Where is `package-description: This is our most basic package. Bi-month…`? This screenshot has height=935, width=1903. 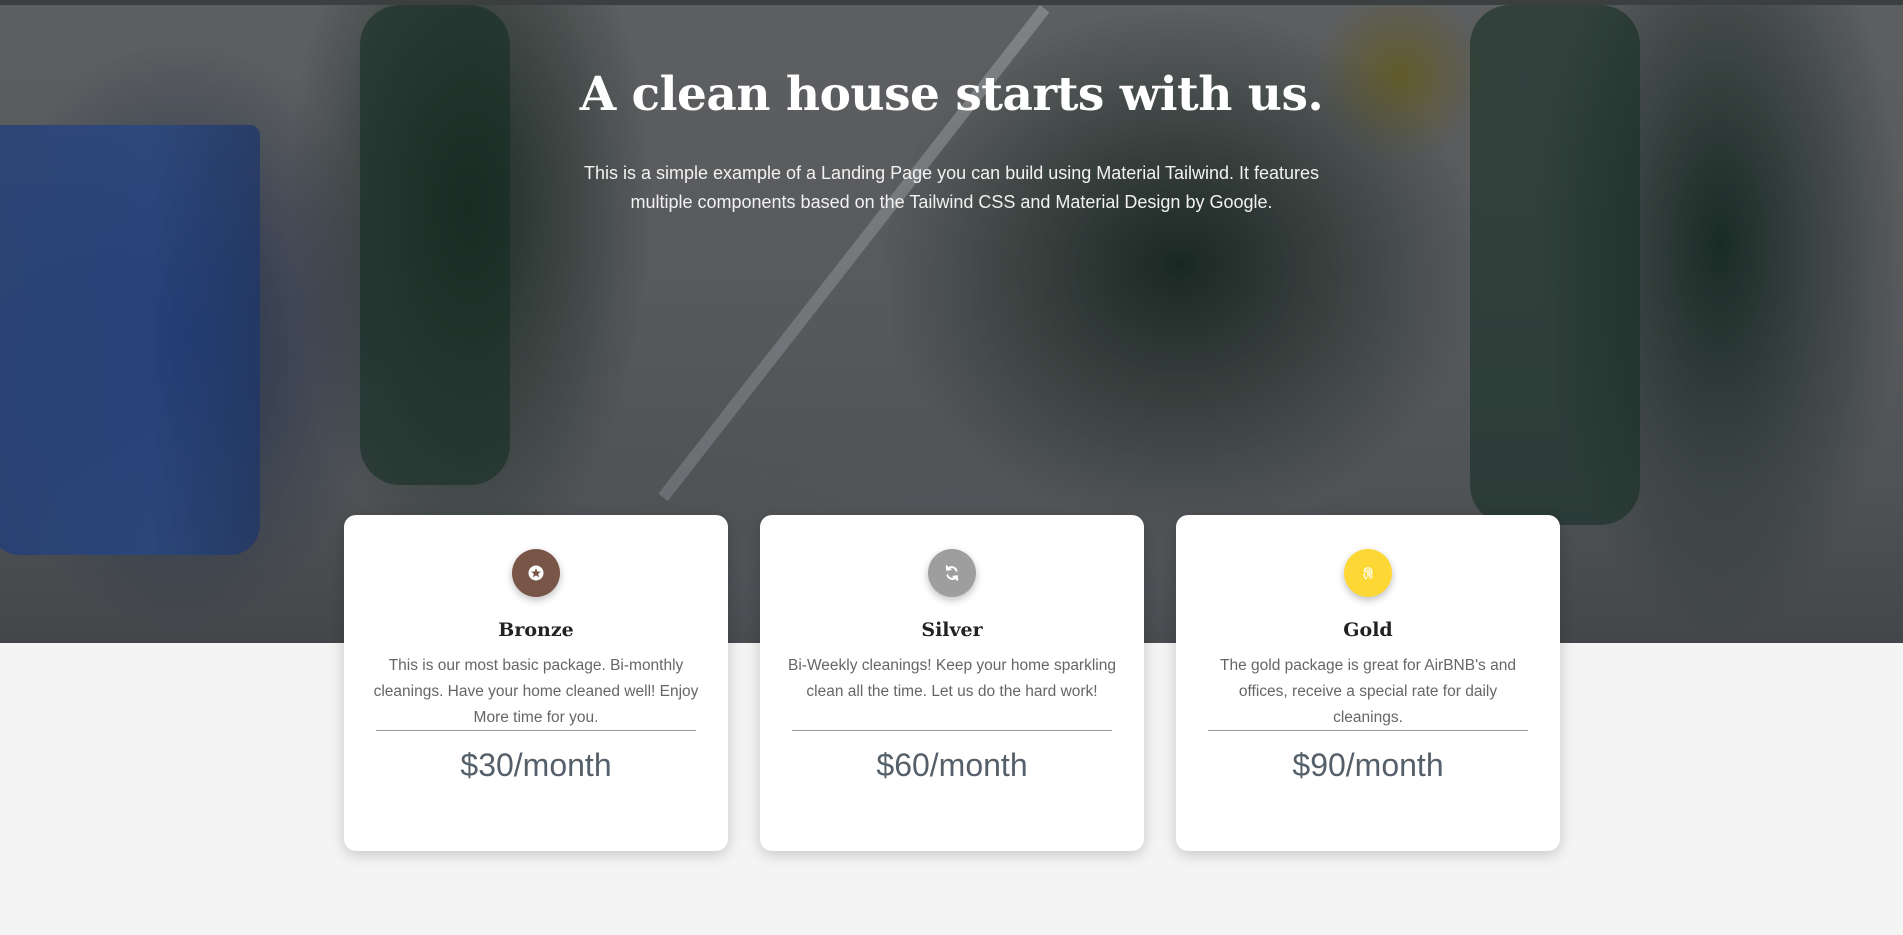
package-description: This is our most basic package. Bi-month… is located at coordinates (536, 691).